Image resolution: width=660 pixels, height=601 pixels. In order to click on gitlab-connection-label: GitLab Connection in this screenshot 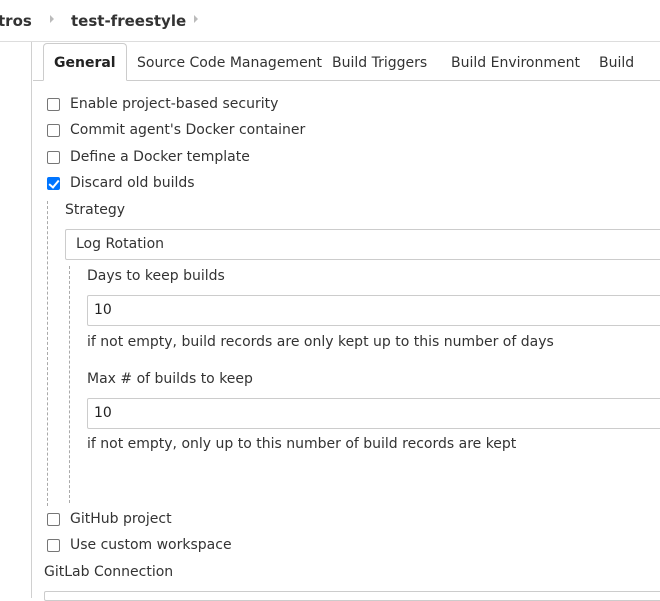, I will do `click(109, 572)`.